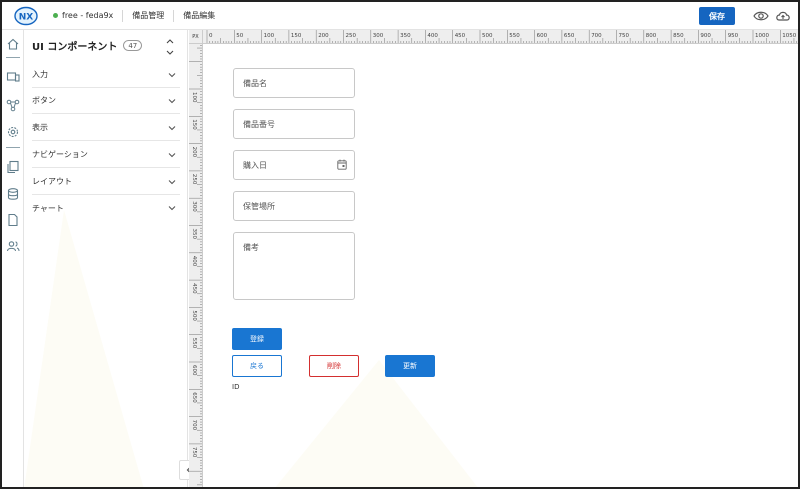  I want to click on category-navigation: ナビゲーション, so click(106, 155).